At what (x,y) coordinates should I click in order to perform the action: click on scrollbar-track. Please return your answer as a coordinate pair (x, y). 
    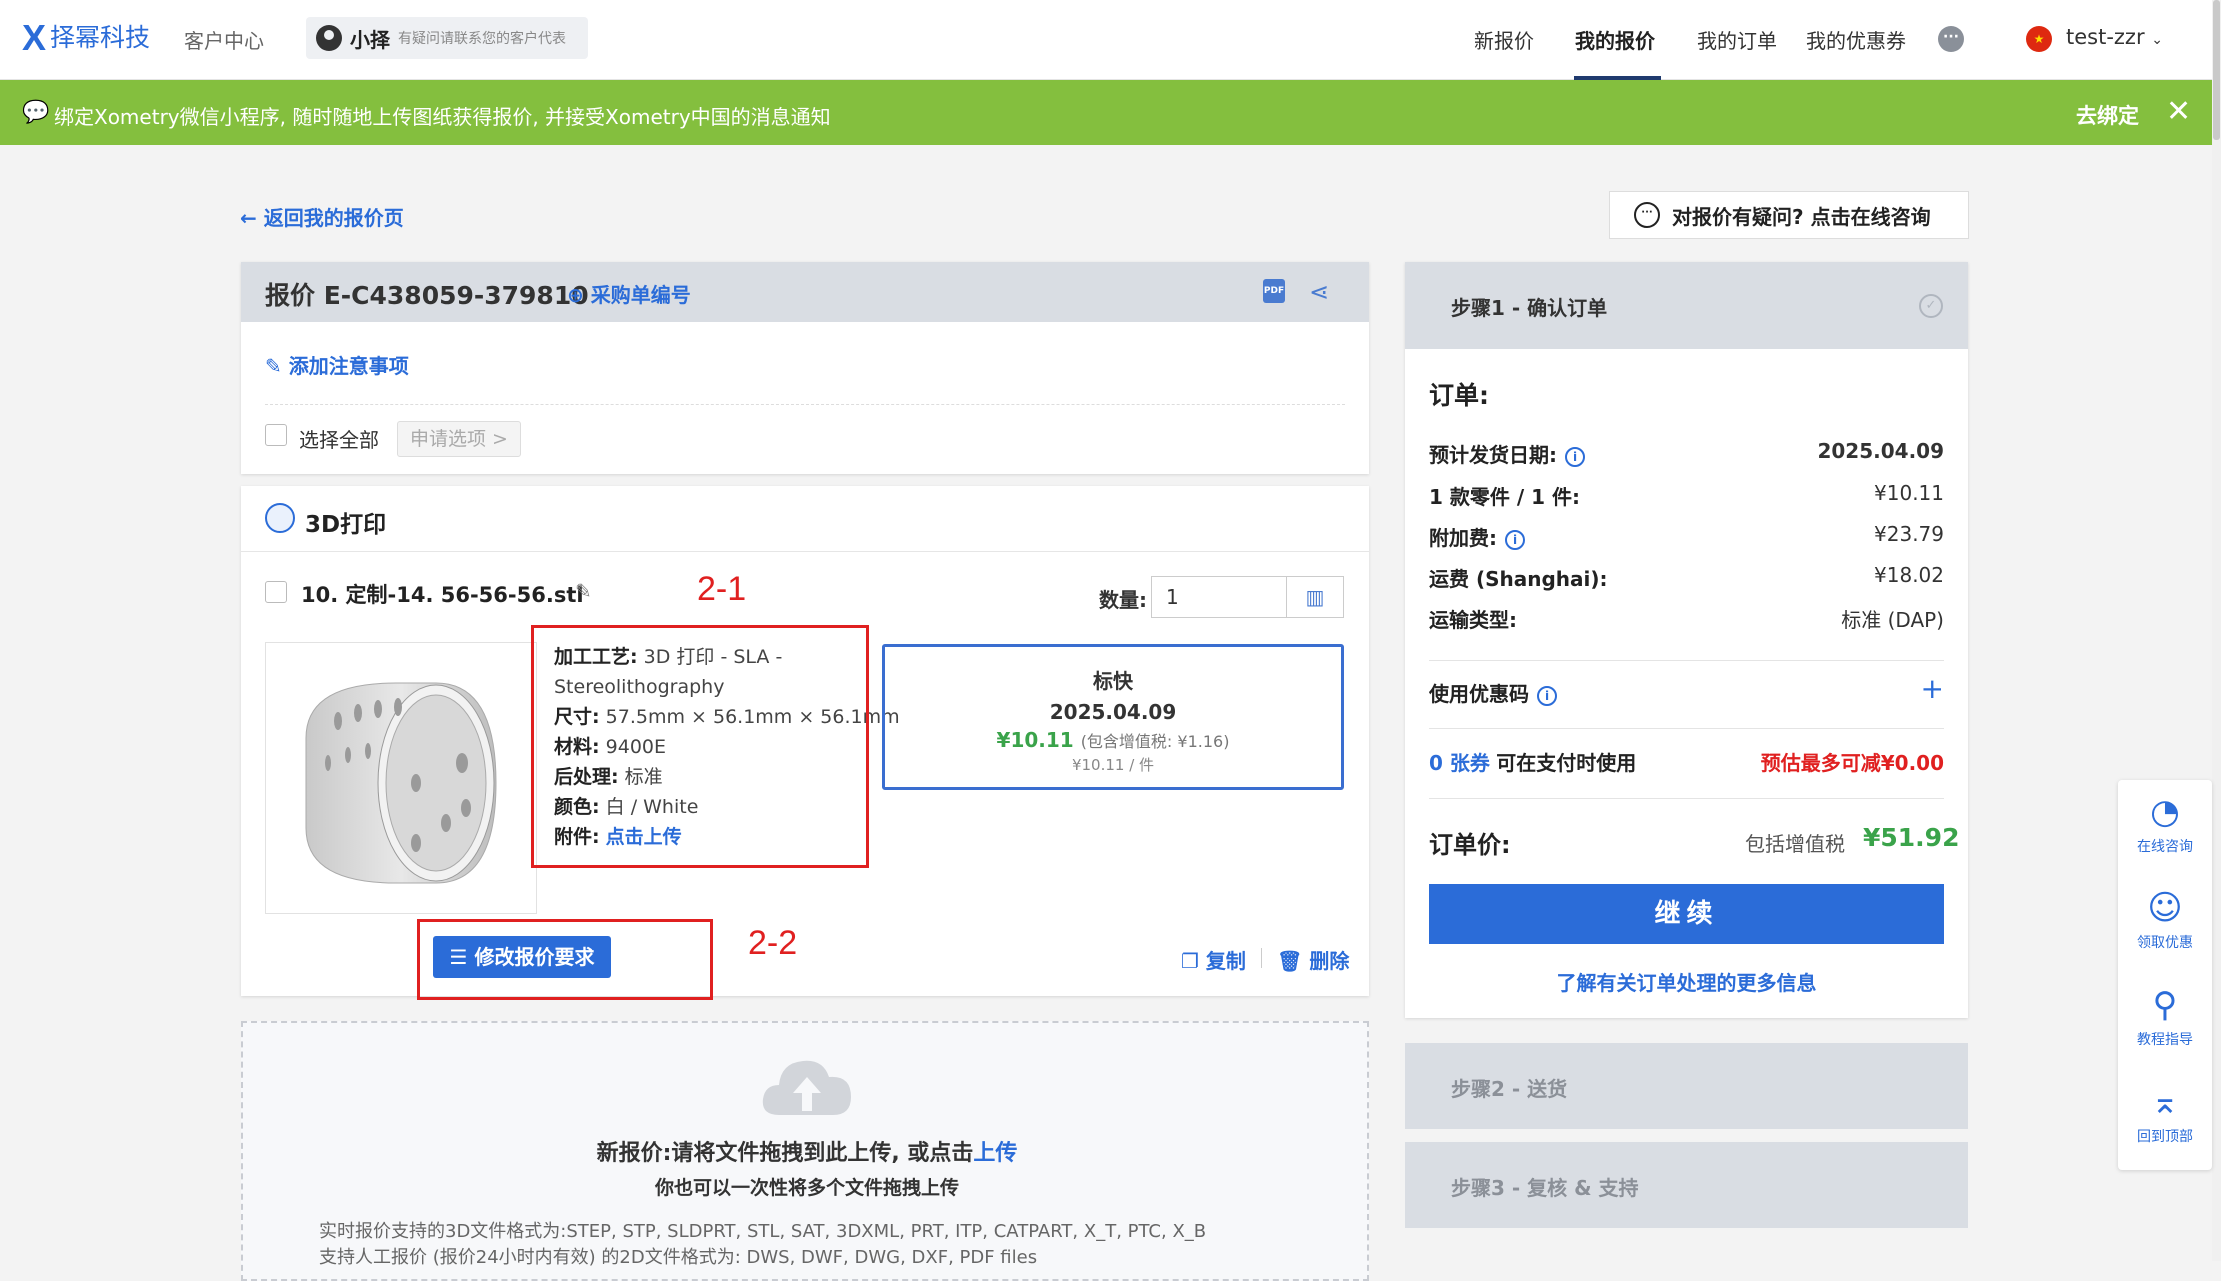
    Looking at the image, I should click on (2216, 630).